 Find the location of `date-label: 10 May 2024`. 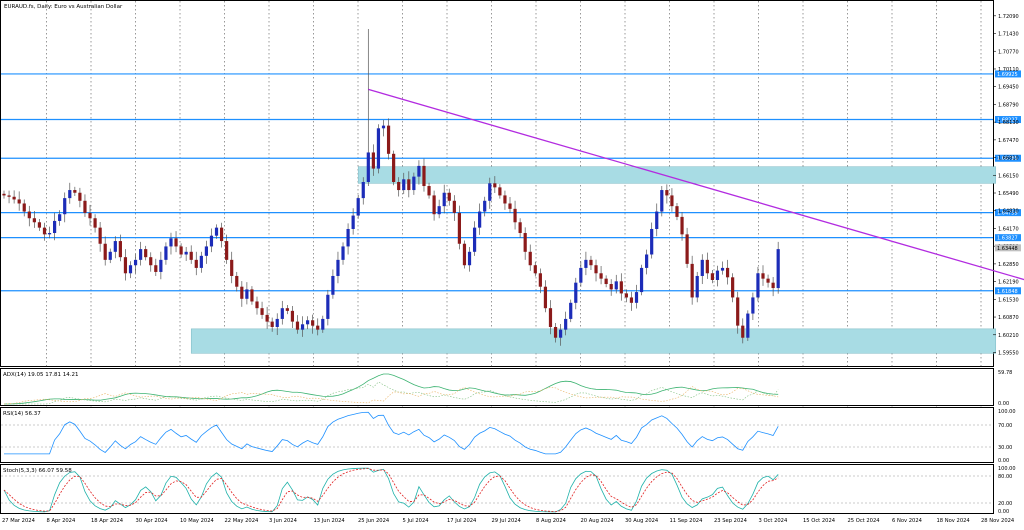

date-label: 10 May 2024 is located at coordinates (197, 521).